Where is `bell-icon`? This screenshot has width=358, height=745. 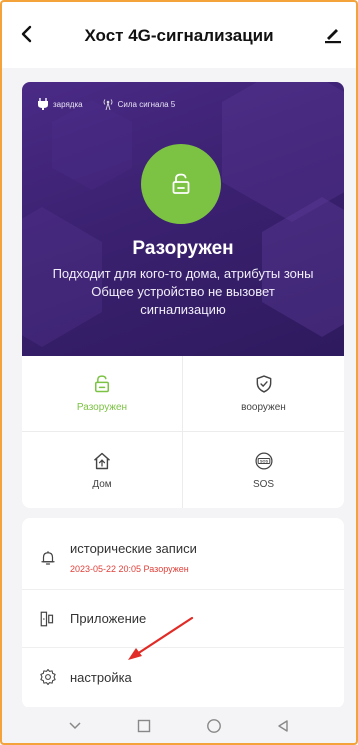
bell-icon is located at coordinates (48, 558).